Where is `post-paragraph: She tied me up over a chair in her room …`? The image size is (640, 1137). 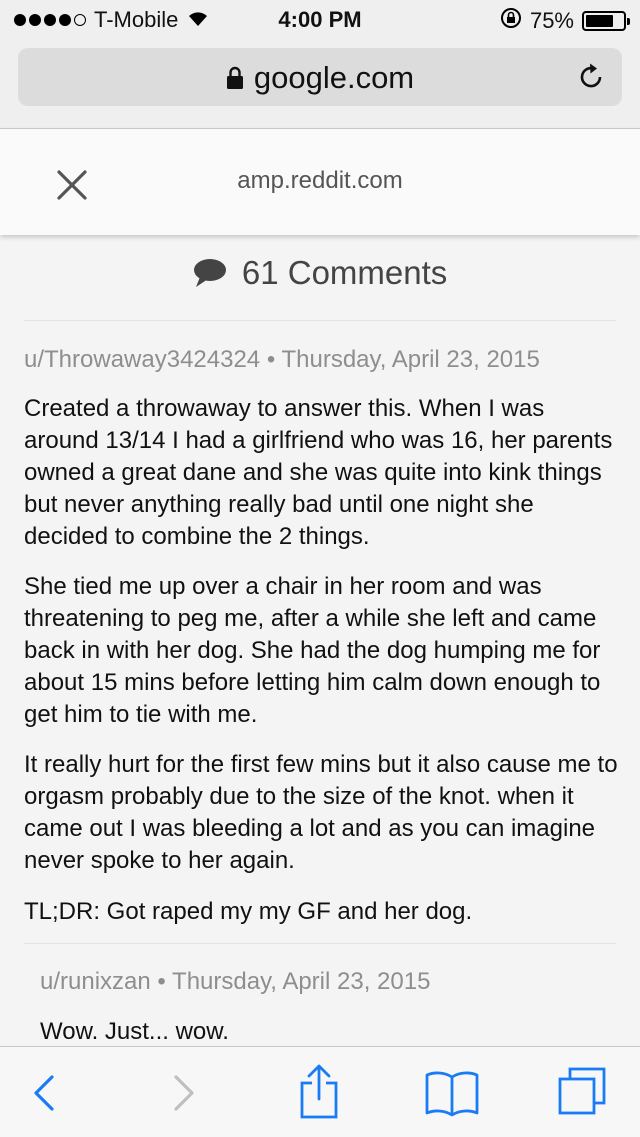
post-paragraph: She tied me up over a chair in her room … is located at coordinates (312, 650).